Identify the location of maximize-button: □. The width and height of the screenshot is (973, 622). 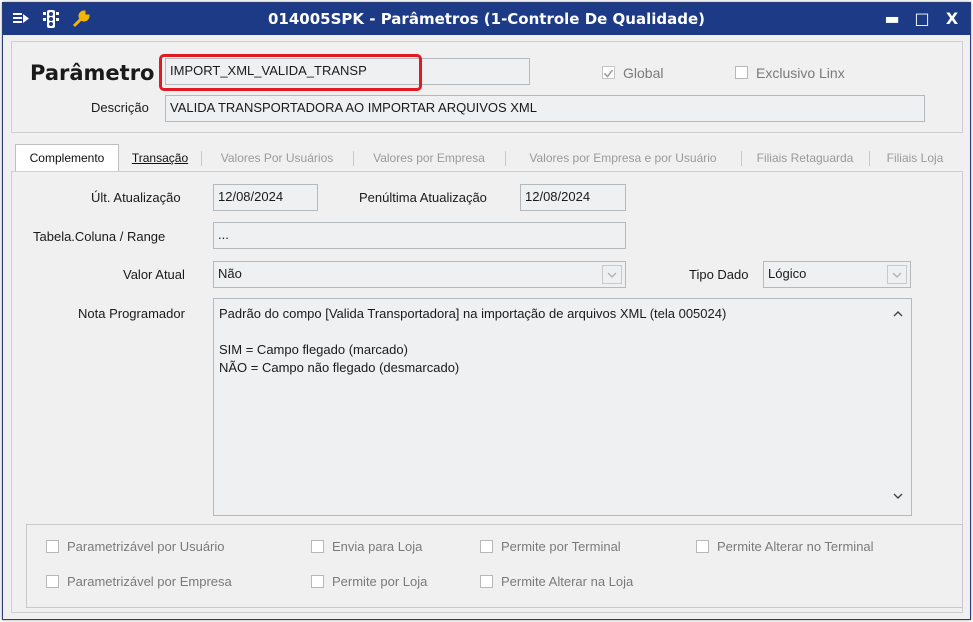
(922, 19).